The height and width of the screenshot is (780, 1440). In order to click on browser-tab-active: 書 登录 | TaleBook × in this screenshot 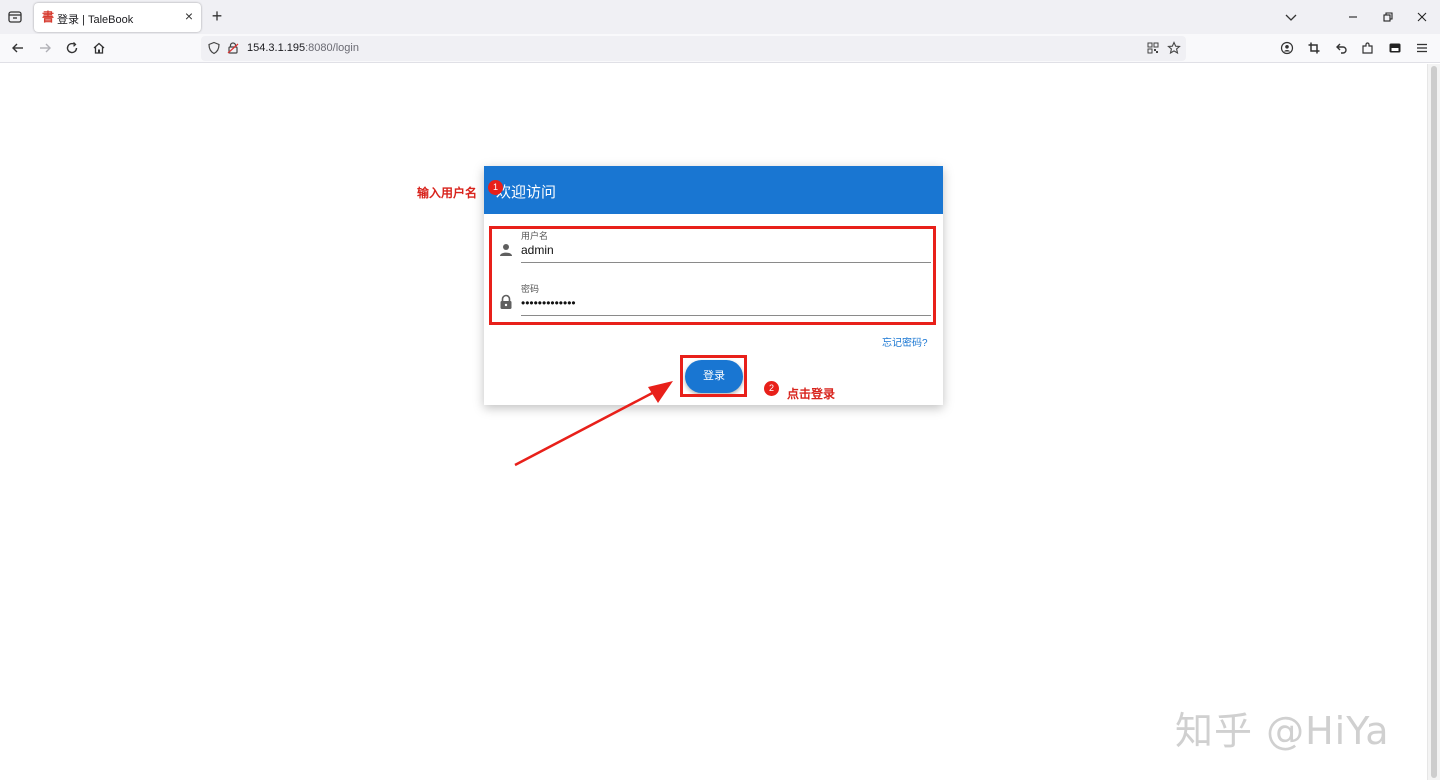, I will do `click(117, 17)`.